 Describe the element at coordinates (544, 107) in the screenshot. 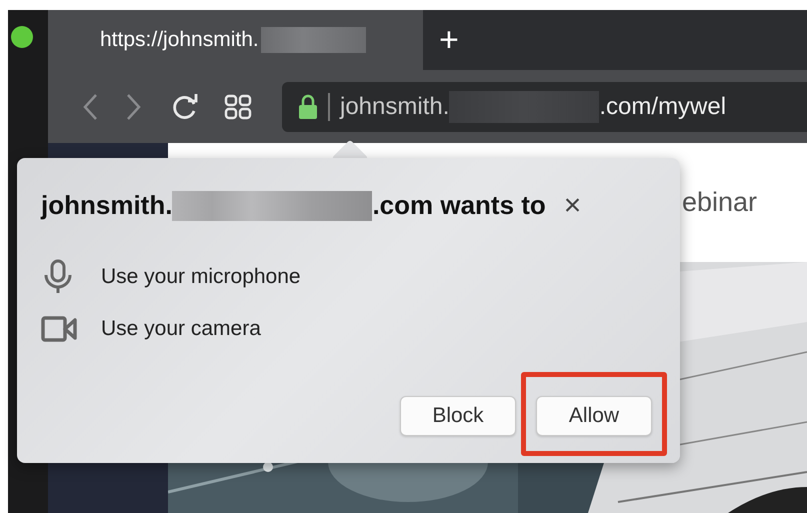

I see `address-bar: johnsmith. .com/mywel` at that location.